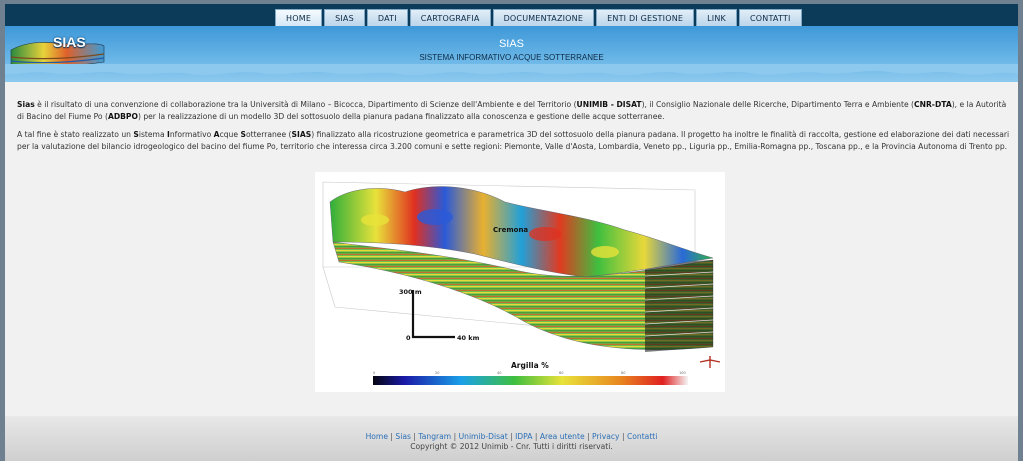 This screenshot has height=461, width=1023. What do you see at coordinates (543, 18) in the screenshot?
I see `nav-documentazione: DOCUMENTAZIONE` at bounding box center [543, 18].